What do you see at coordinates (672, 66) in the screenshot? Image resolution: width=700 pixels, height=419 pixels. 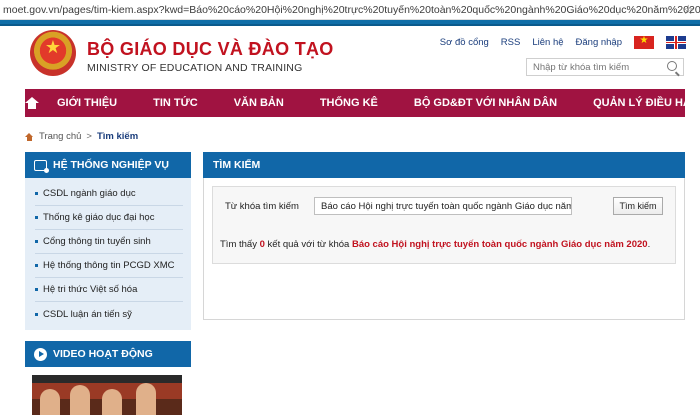 I see `search-icon` at bounding box center [672, 66].